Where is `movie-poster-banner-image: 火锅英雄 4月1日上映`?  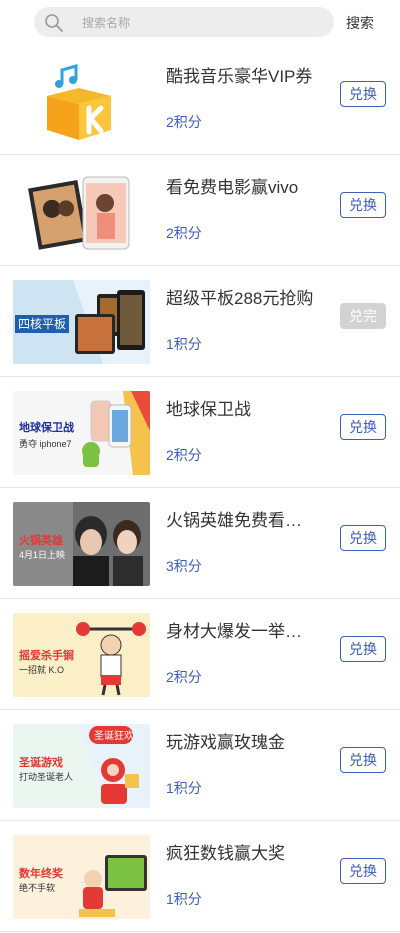
movie-poster-banner-image: 火锅英雄 4月1日上映 is located at coordinates (81, 544).